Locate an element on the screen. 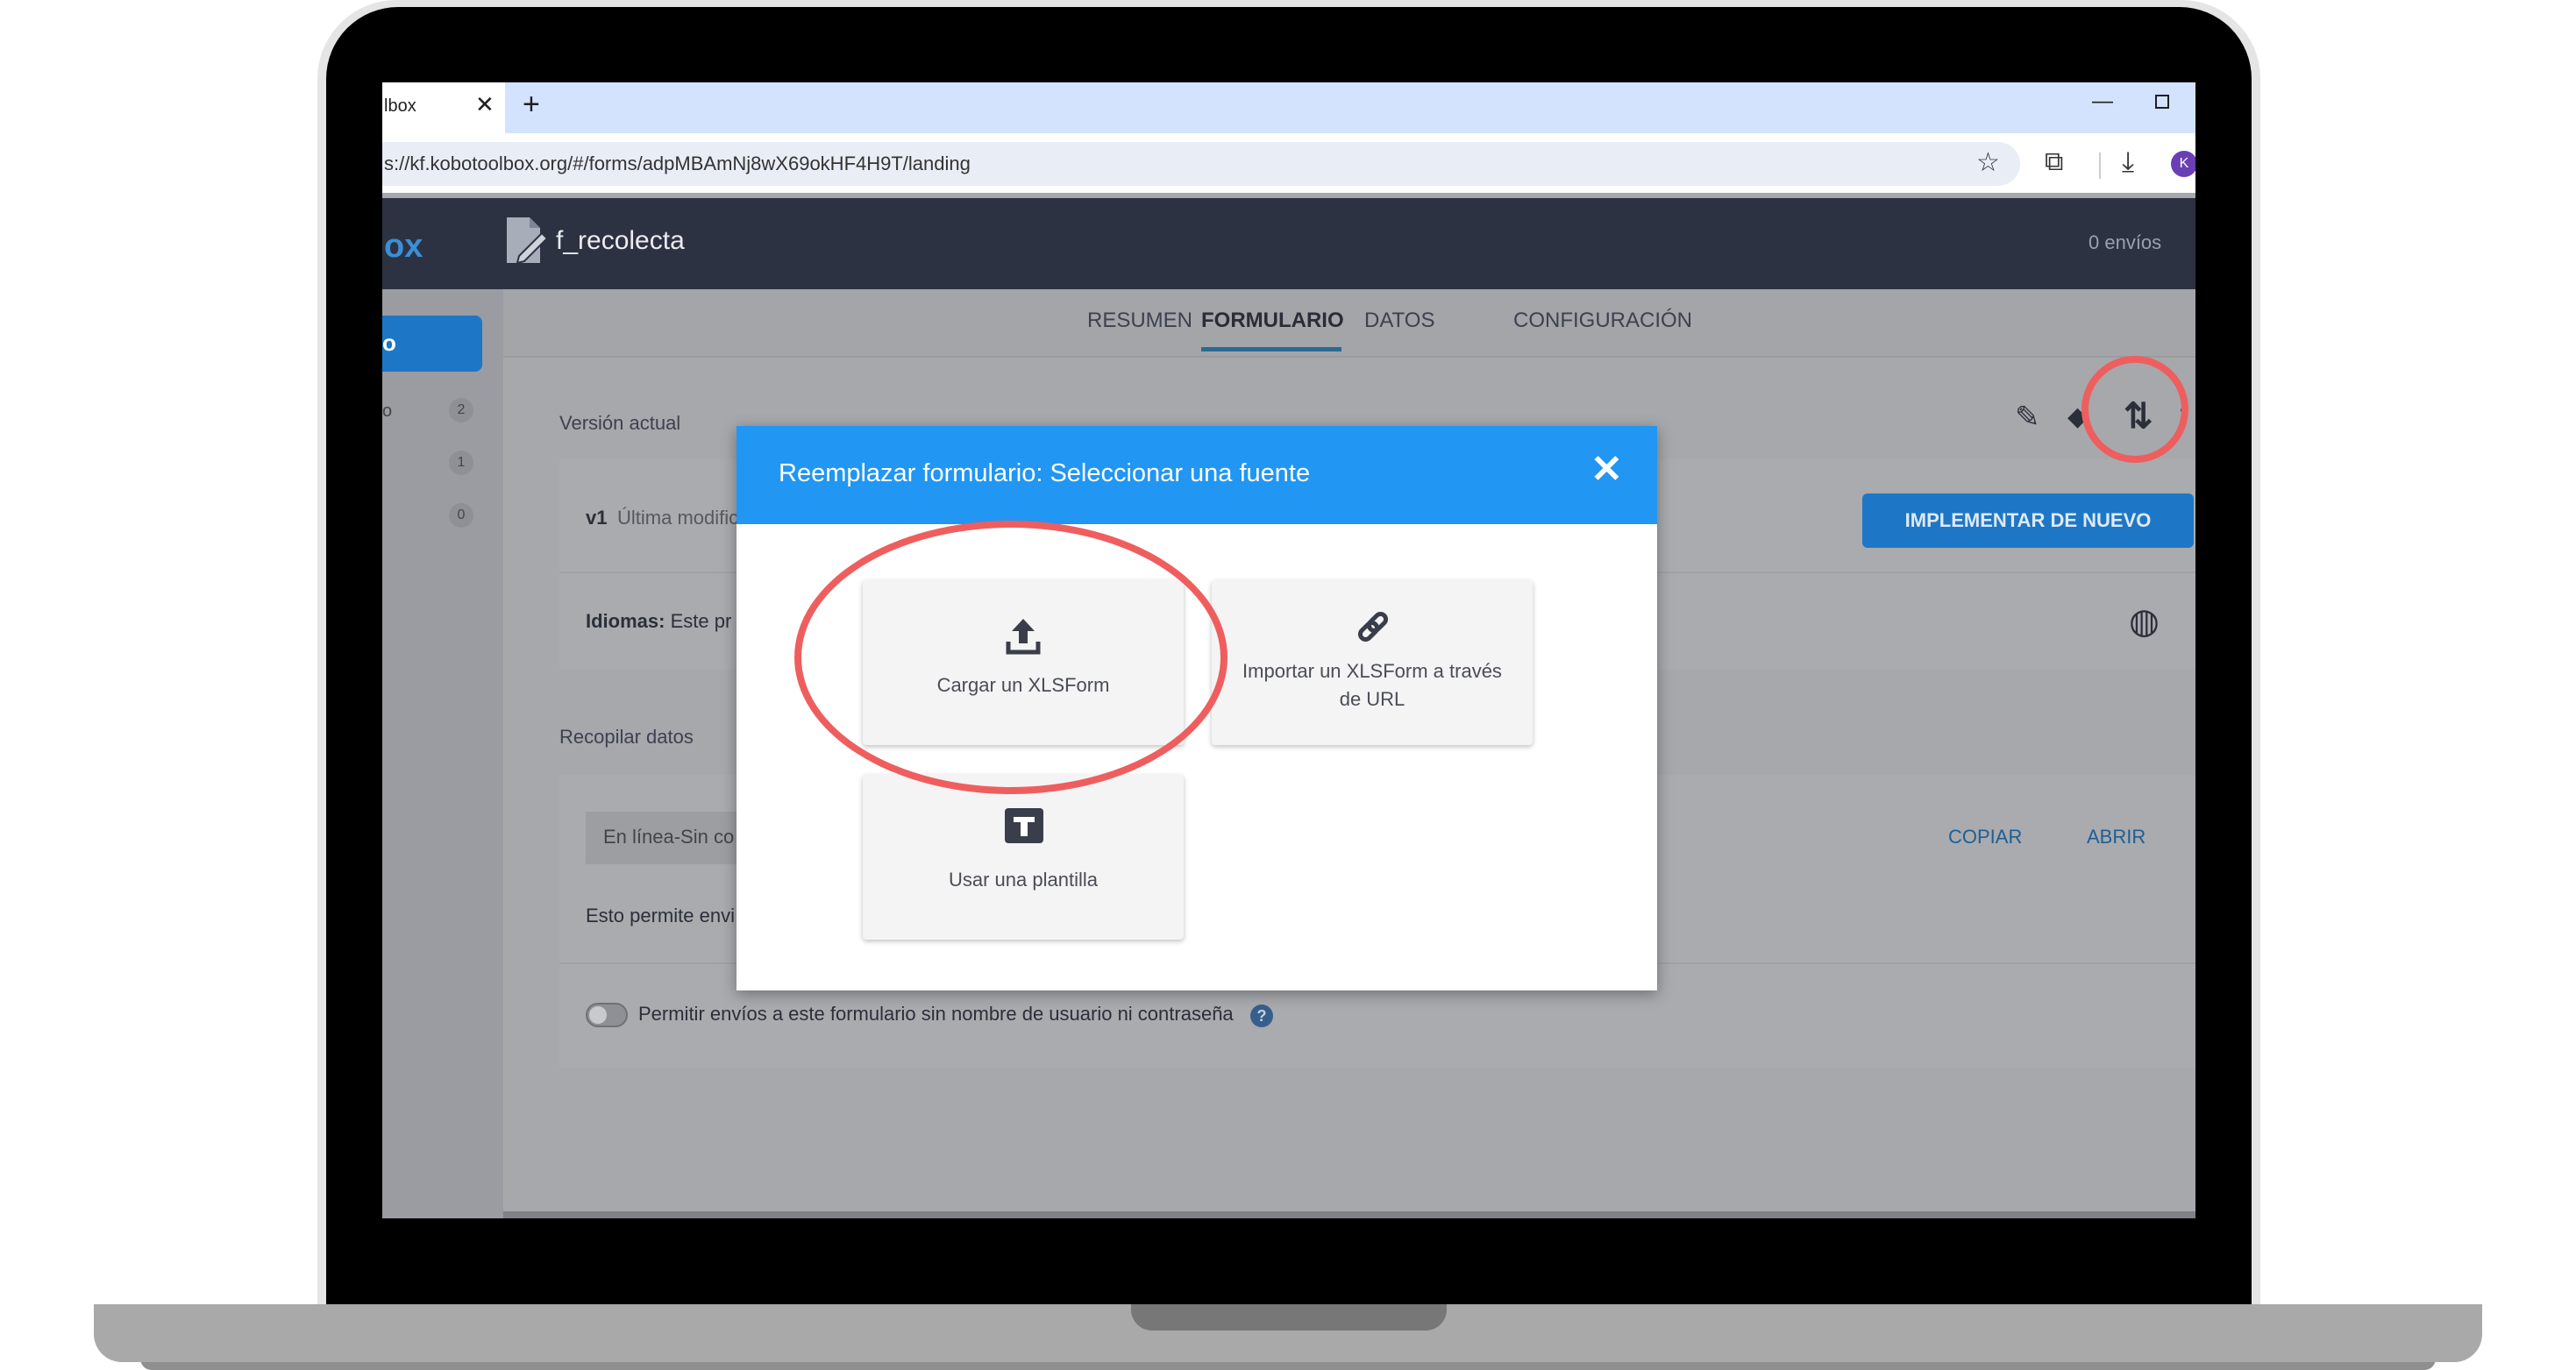 The width and height of the screenshot is (2576, 1370). link-icon is located at coordinates (1373, 626).